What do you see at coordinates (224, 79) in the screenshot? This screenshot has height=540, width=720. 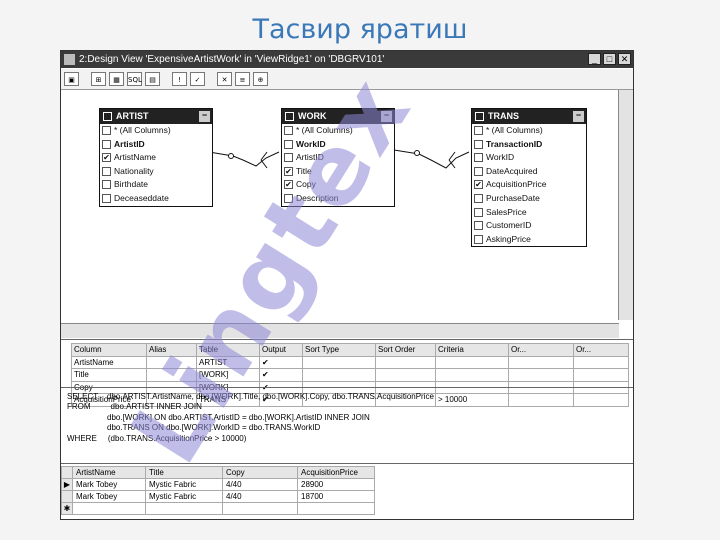 I see `remove-filter-icon: ✕` at bounding box center [224, 79].